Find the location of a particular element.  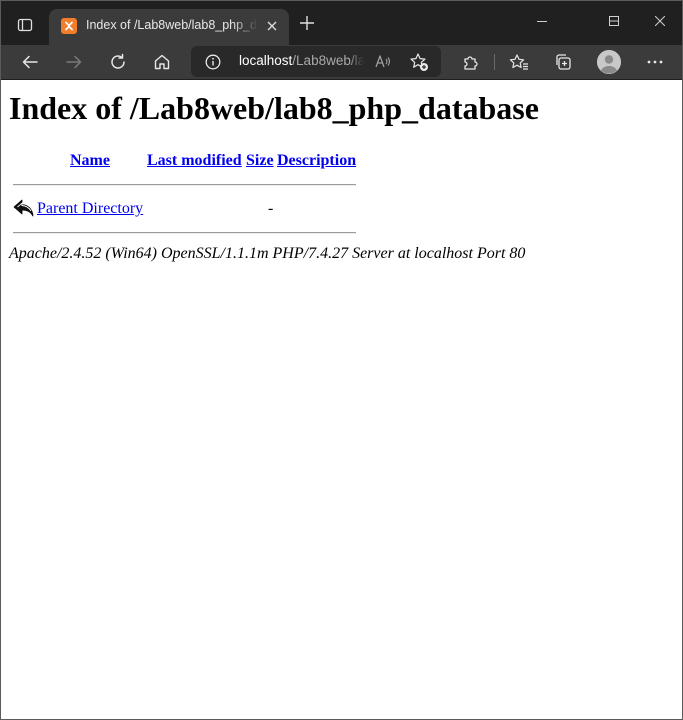

collections-icon is located at coordinates (563, 62).